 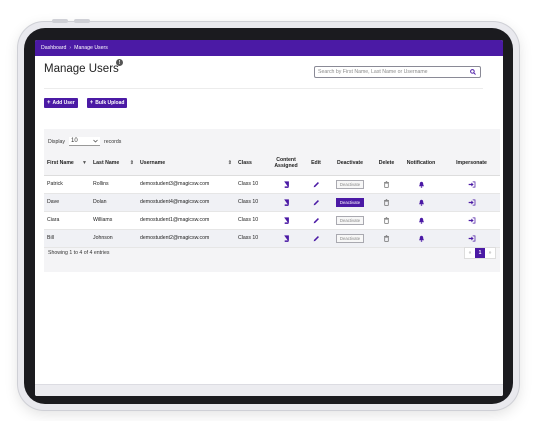 I want to click on table-footer: Showing 1 to 4 of 4 entries « 1 », so click(x=272, y=254).